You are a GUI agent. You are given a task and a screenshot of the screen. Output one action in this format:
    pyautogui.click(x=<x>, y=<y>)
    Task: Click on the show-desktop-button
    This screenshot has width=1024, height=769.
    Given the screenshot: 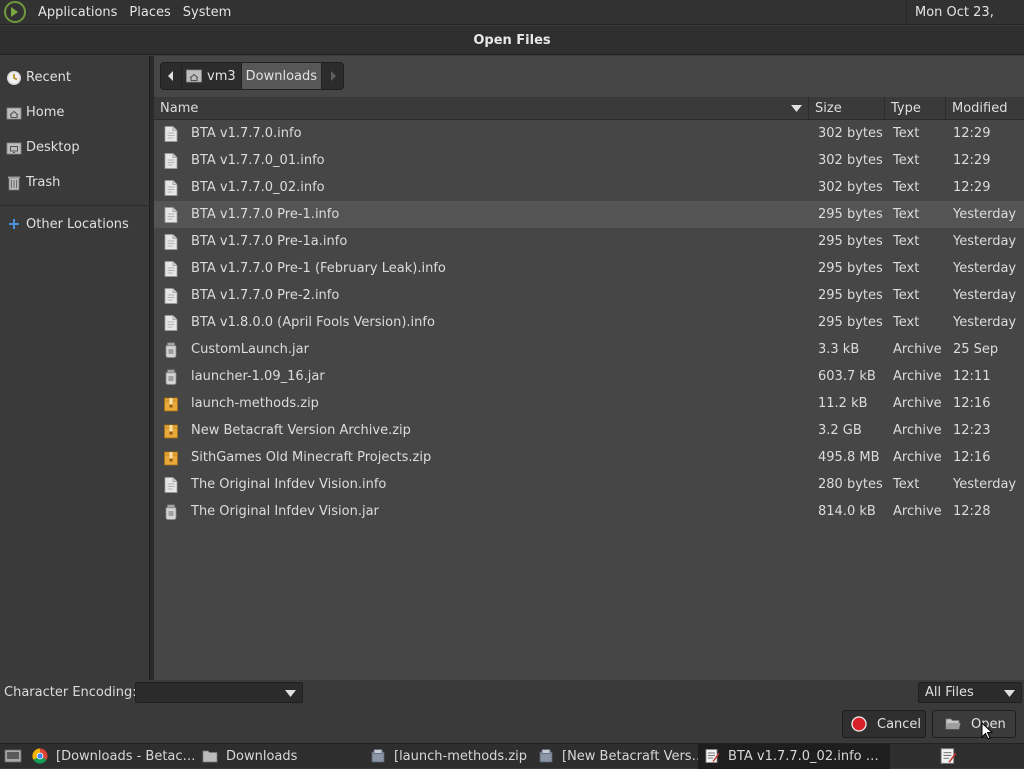 What is the action you would take?
    pyautogui.click(x=13, y=756)
    